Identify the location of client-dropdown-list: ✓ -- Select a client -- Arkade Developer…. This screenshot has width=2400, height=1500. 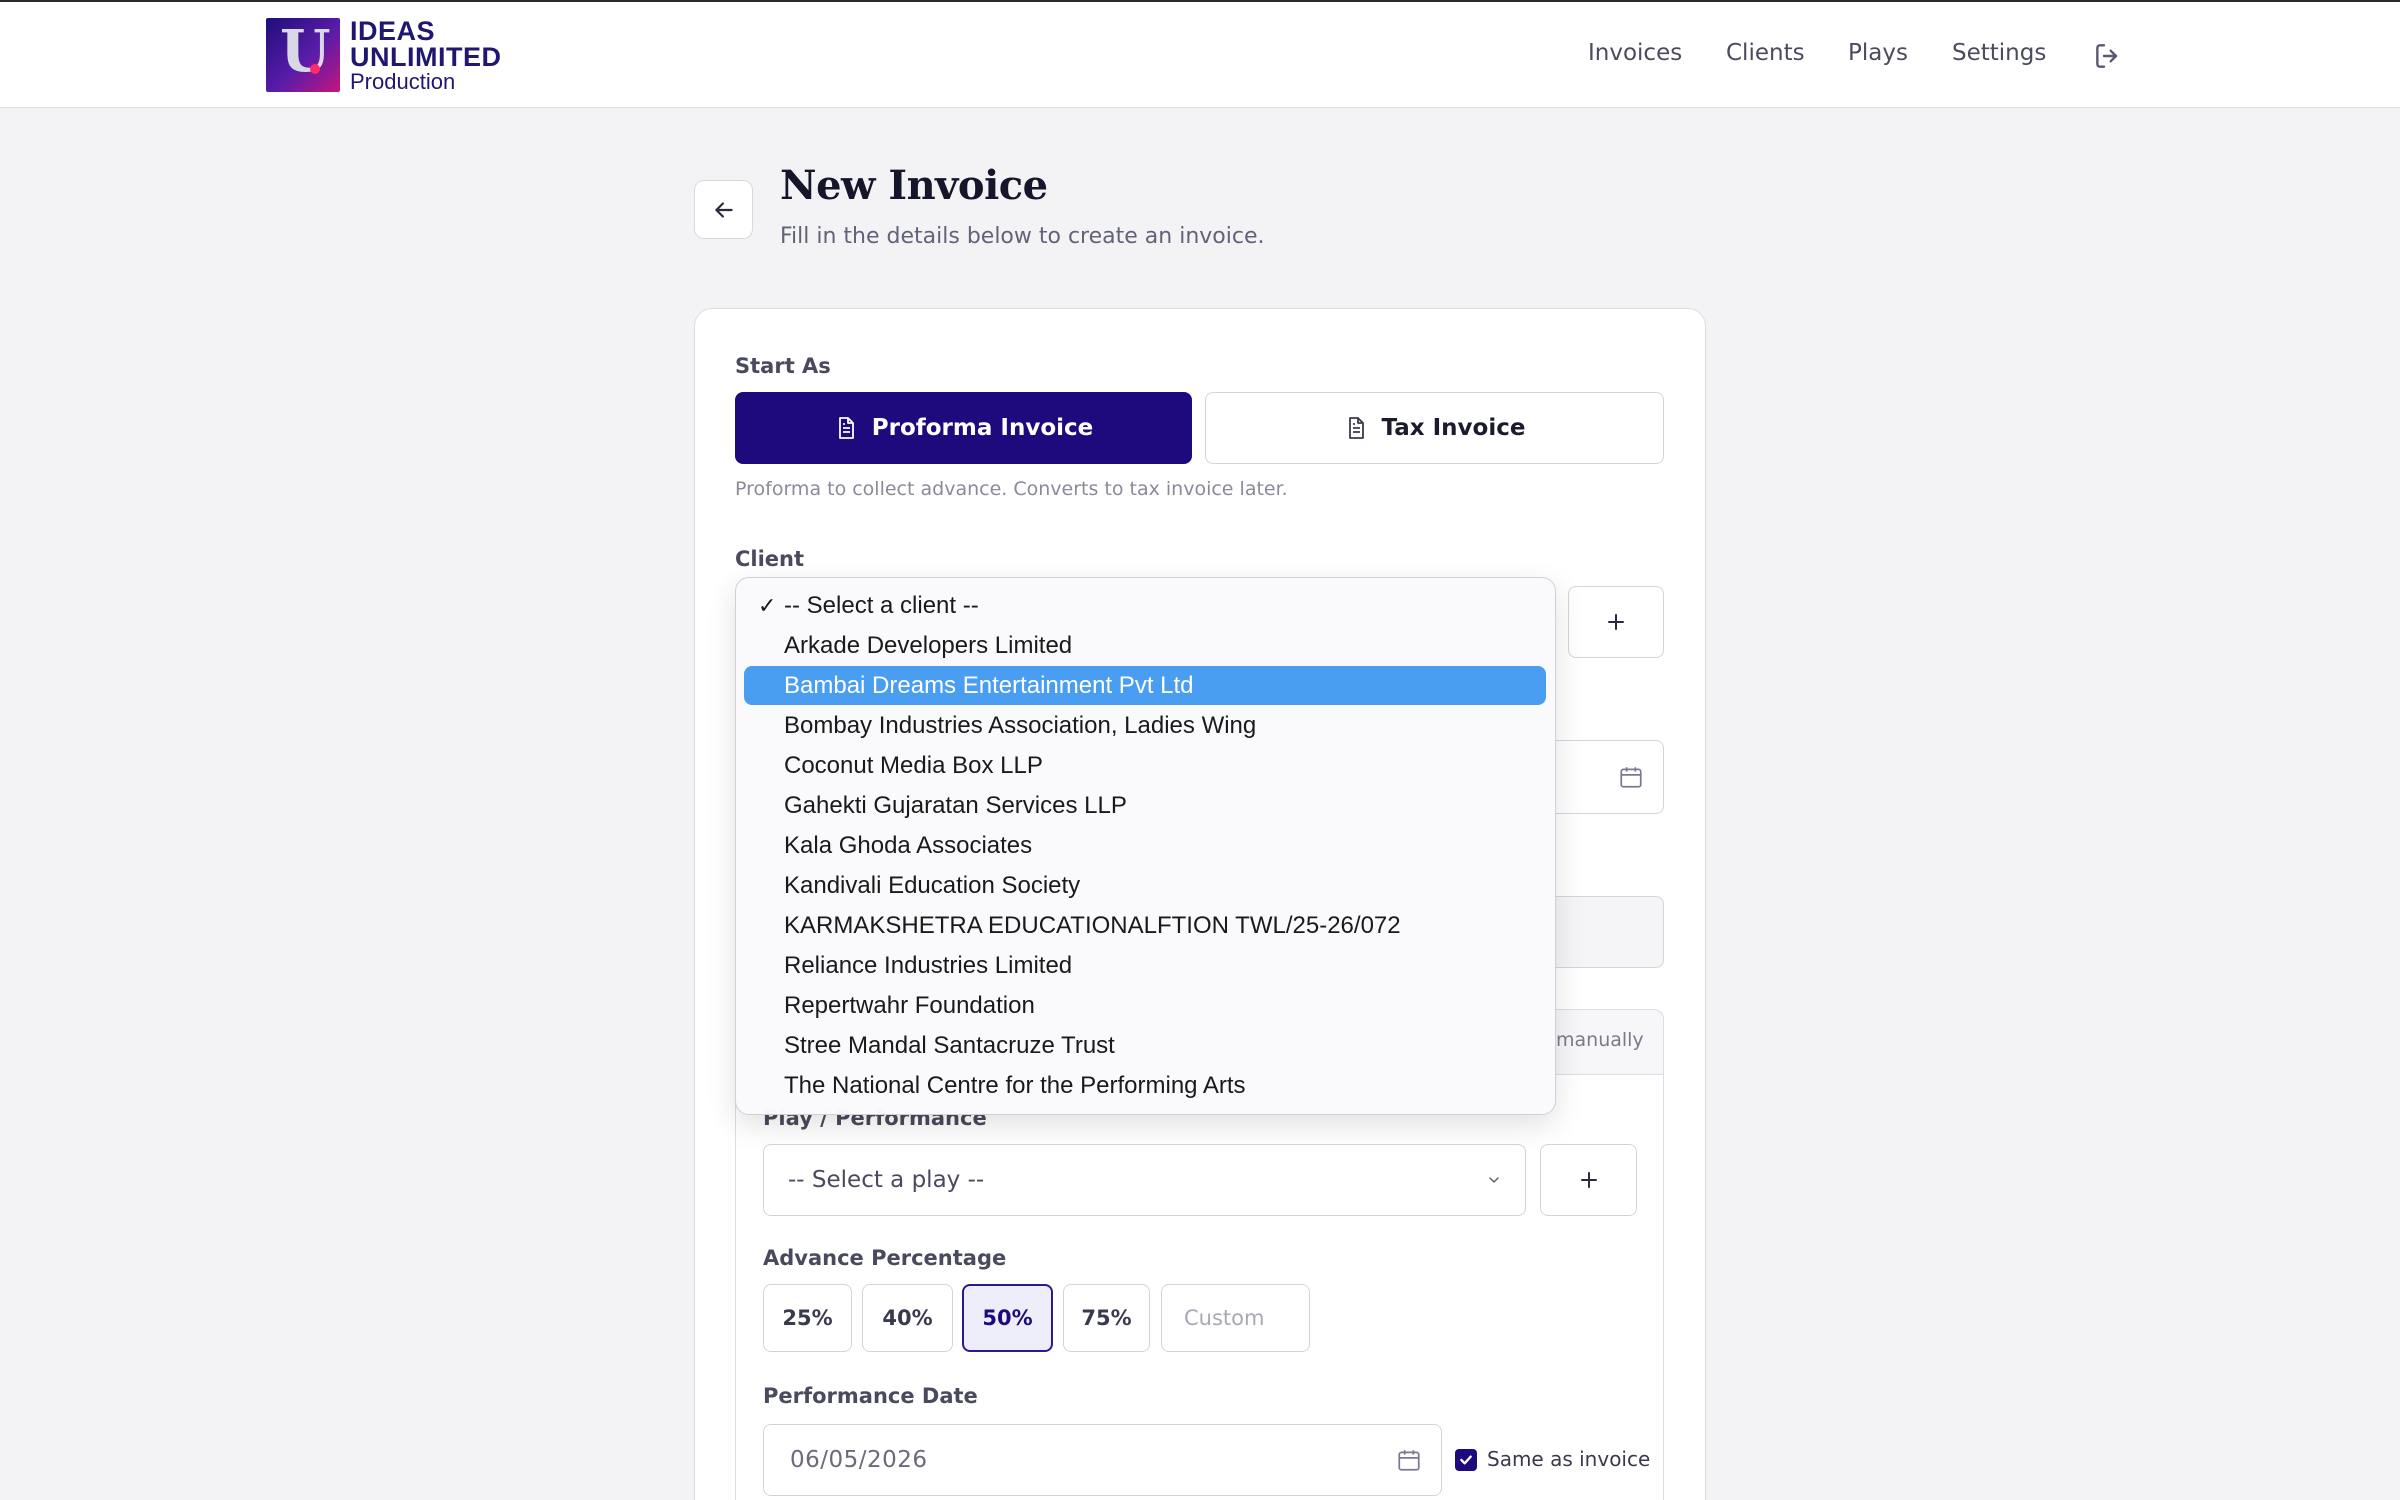
(1145, 846).